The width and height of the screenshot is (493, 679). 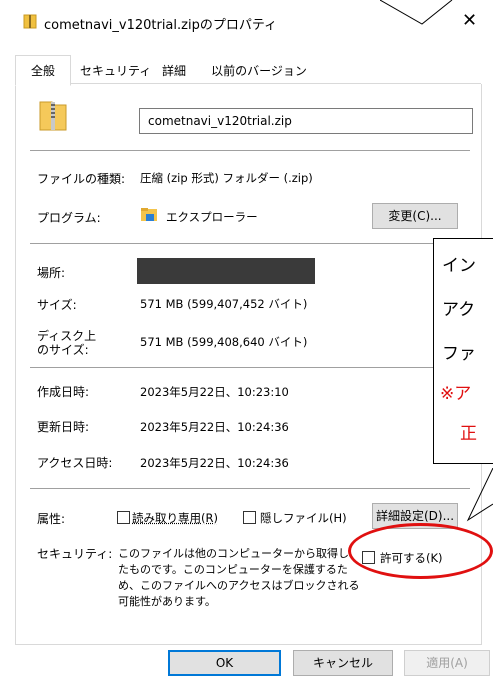 I want to click on callout-pointer-top, so click(x=416, y=12).